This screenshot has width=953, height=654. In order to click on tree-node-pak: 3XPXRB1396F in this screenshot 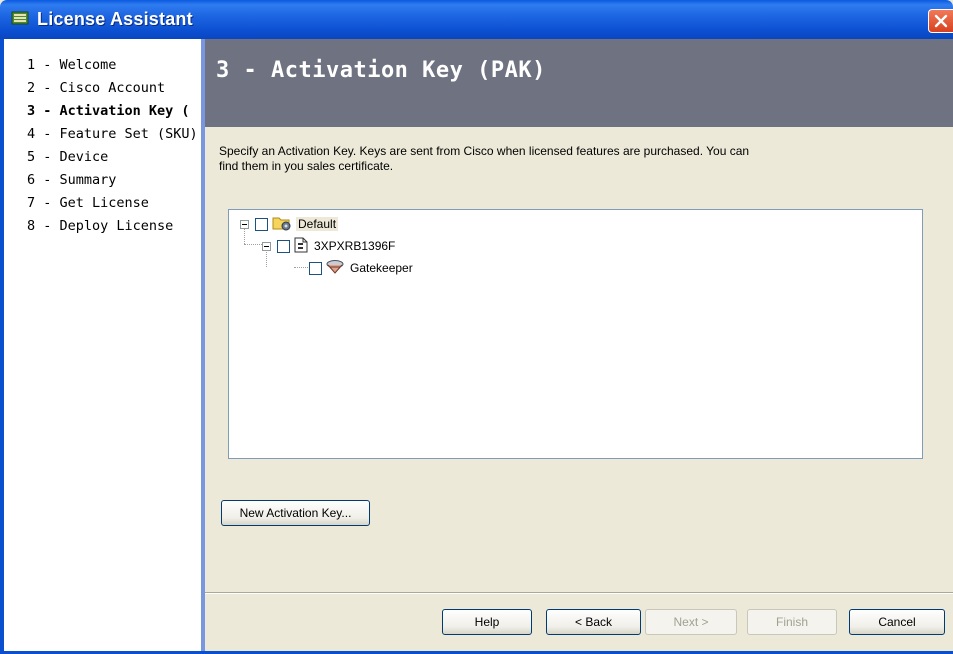, I will do `click(329, 246)`.